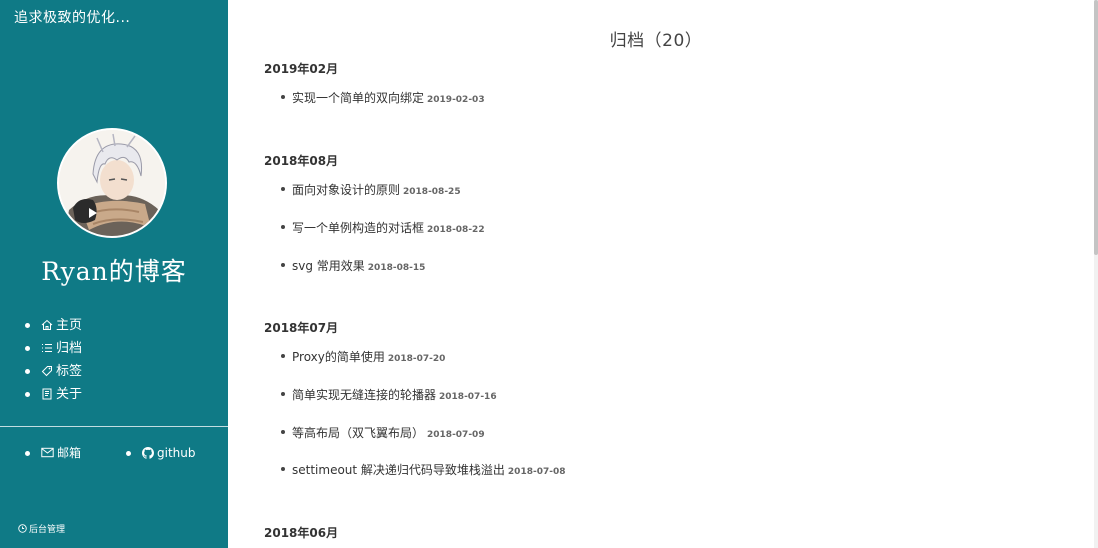  I want to click on nav-item-label: 标签, so click(69, 371).